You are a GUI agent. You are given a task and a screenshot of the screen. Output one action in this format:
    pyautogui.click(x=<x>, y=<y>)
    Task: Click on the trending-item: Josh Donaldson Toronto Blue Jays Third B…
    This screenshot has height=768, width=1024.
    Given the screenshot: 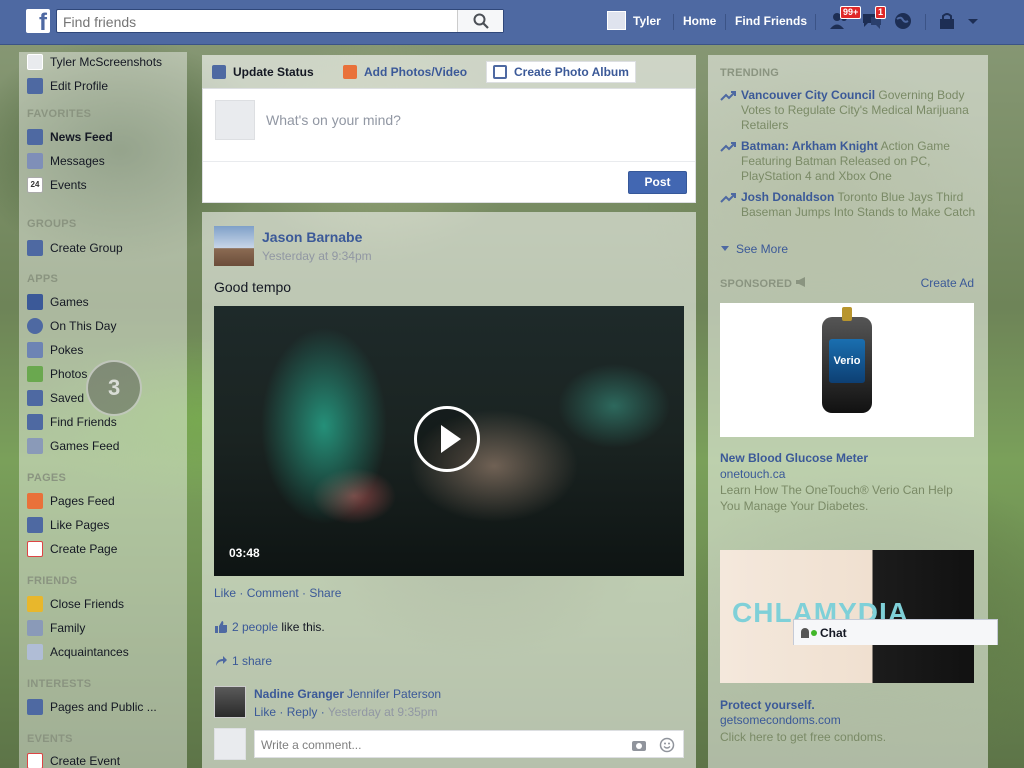 What is the action you would take?
    pyautogui.click(x=848, y=205)
    